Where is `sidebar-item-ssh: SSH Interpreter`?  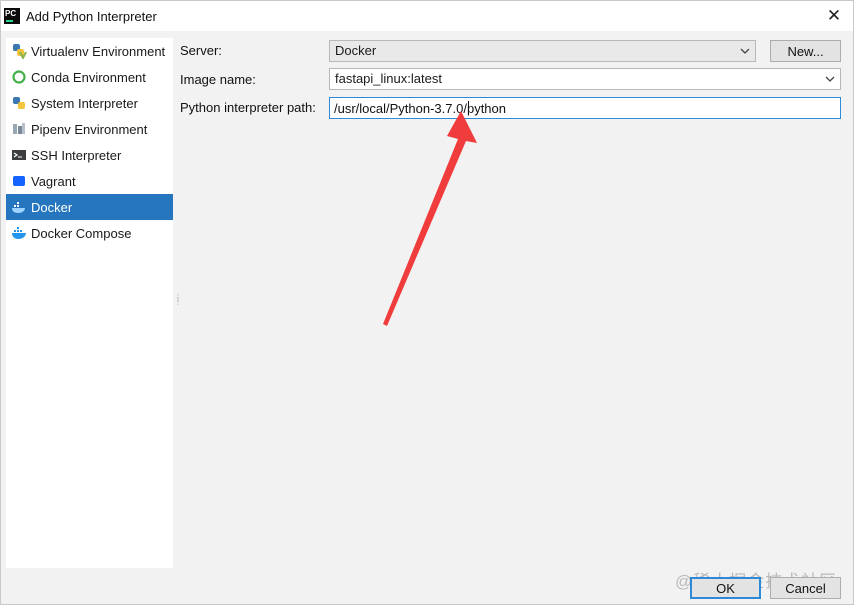
sidebar-item-ssh: SSH Interpreter is located at coordinates (89, 155).